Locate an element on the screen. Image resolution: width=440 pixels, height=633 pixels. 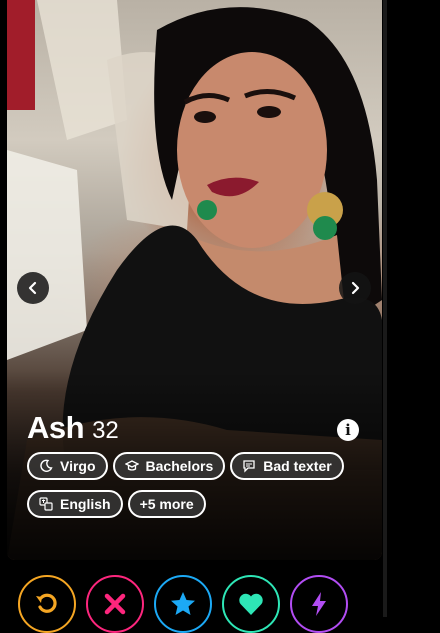
chat-bubble-icon is located at coordinates (249, 466).